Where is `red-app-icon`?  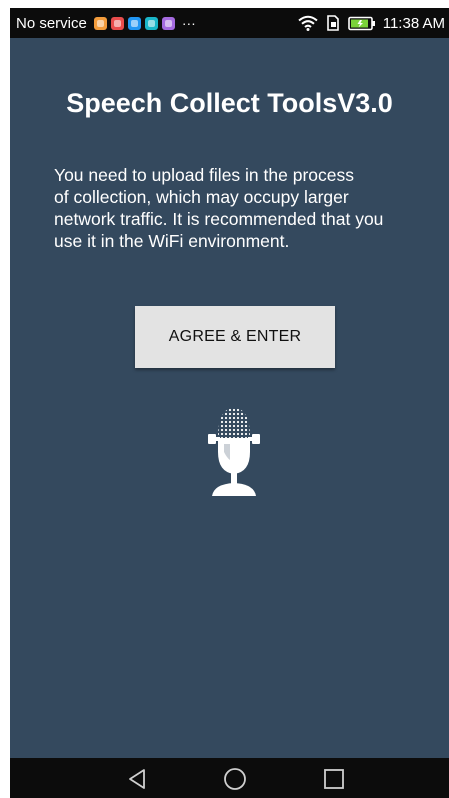 red-app-icon is located at coordinates (117, 23).